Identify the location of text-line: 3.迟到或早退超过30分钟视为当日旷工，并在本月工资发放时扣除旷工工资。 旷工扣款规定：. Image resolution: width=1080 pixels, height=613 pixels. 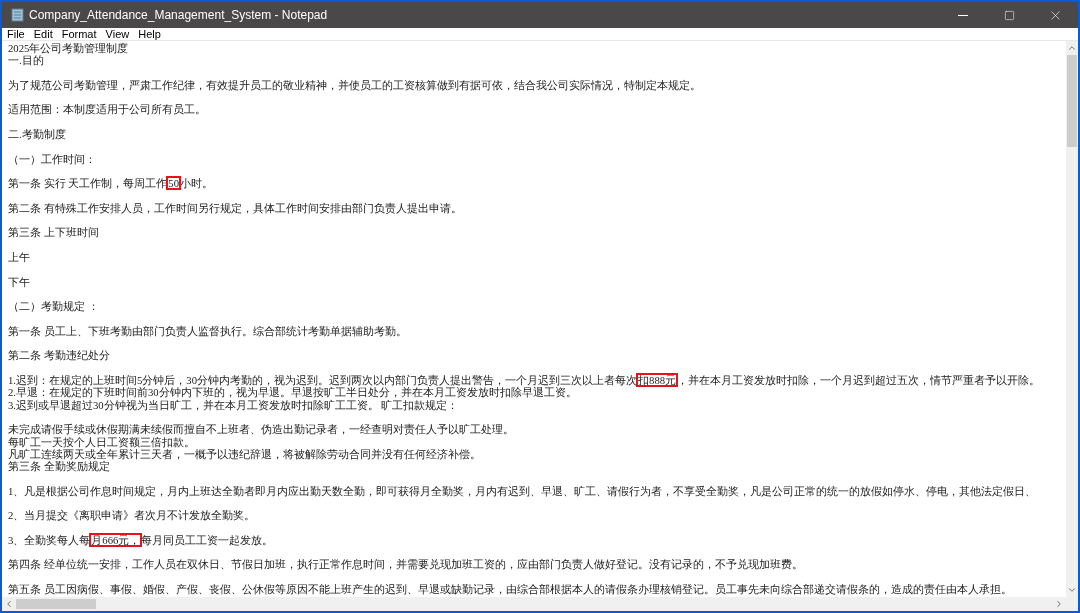
(233, 404).